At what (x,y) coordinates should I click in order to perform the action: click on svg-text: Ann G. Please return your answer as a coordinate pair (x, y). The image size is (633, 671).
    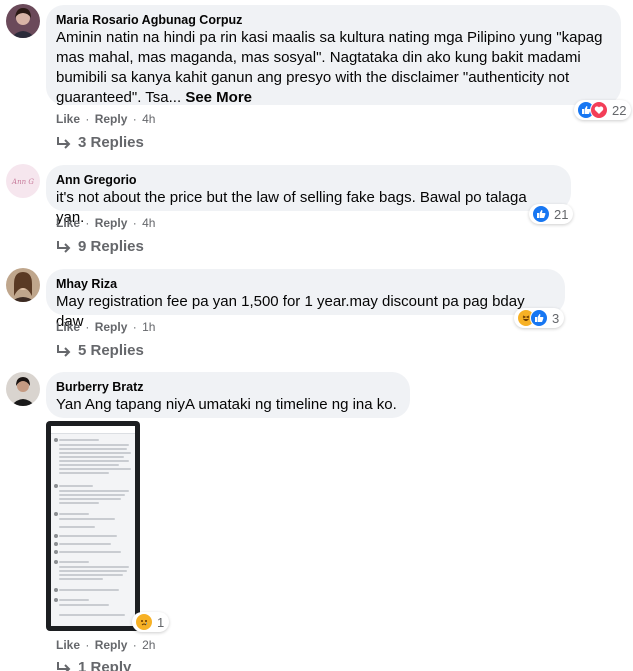
    Looking at the image, I should click on (22, 182).